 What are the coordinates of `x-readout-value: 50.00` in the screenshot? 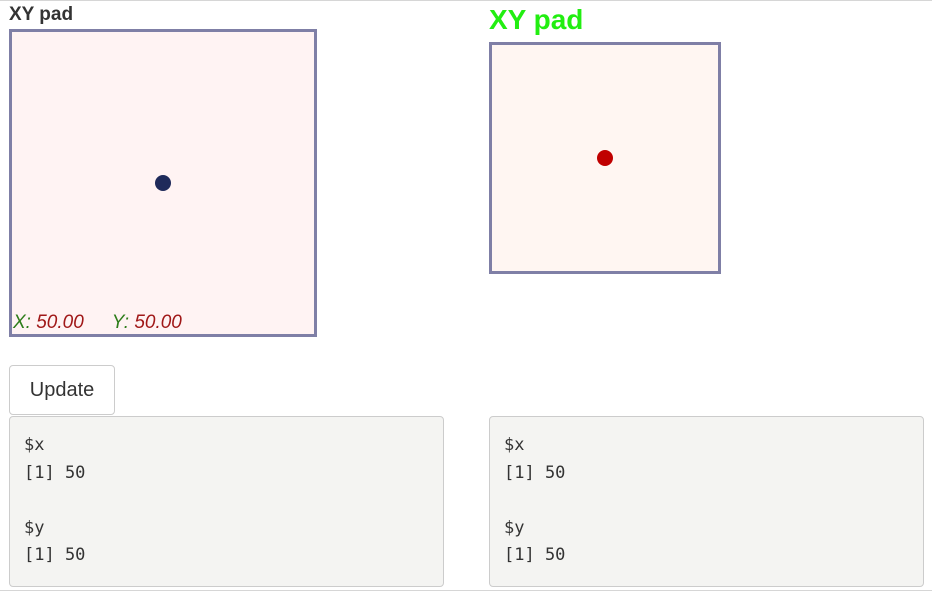 It's located at (60, 322).